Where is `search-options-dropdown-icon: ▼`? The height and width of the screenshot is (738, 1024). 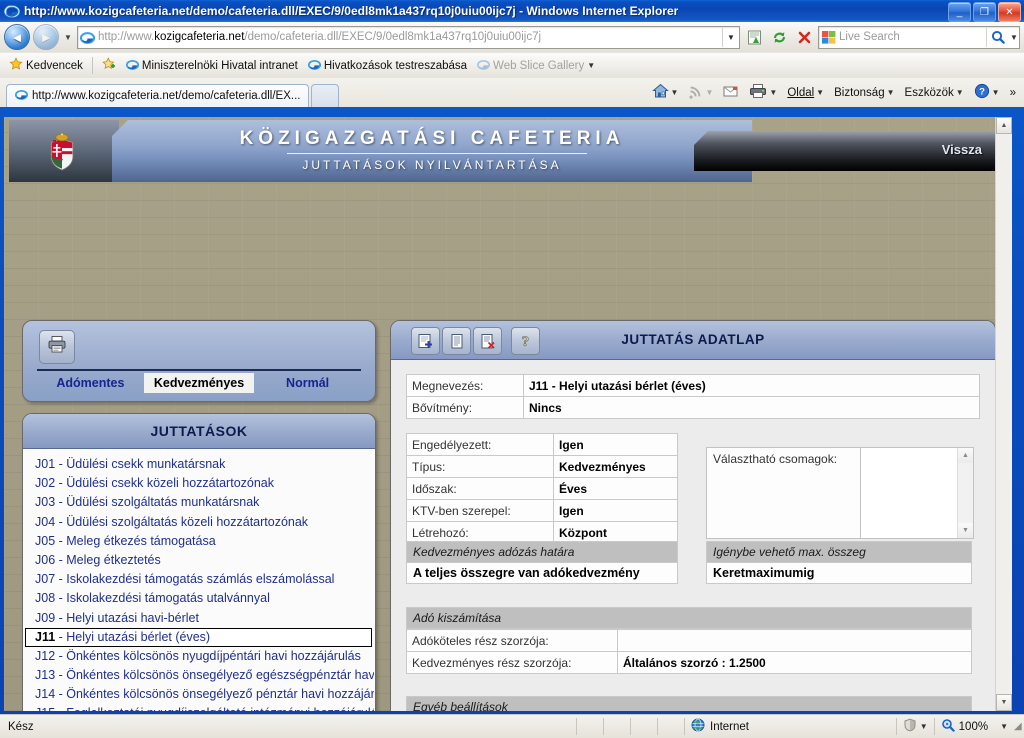 search-options-dropdown-icon: ▼ is located at coordinates (1014, 37).